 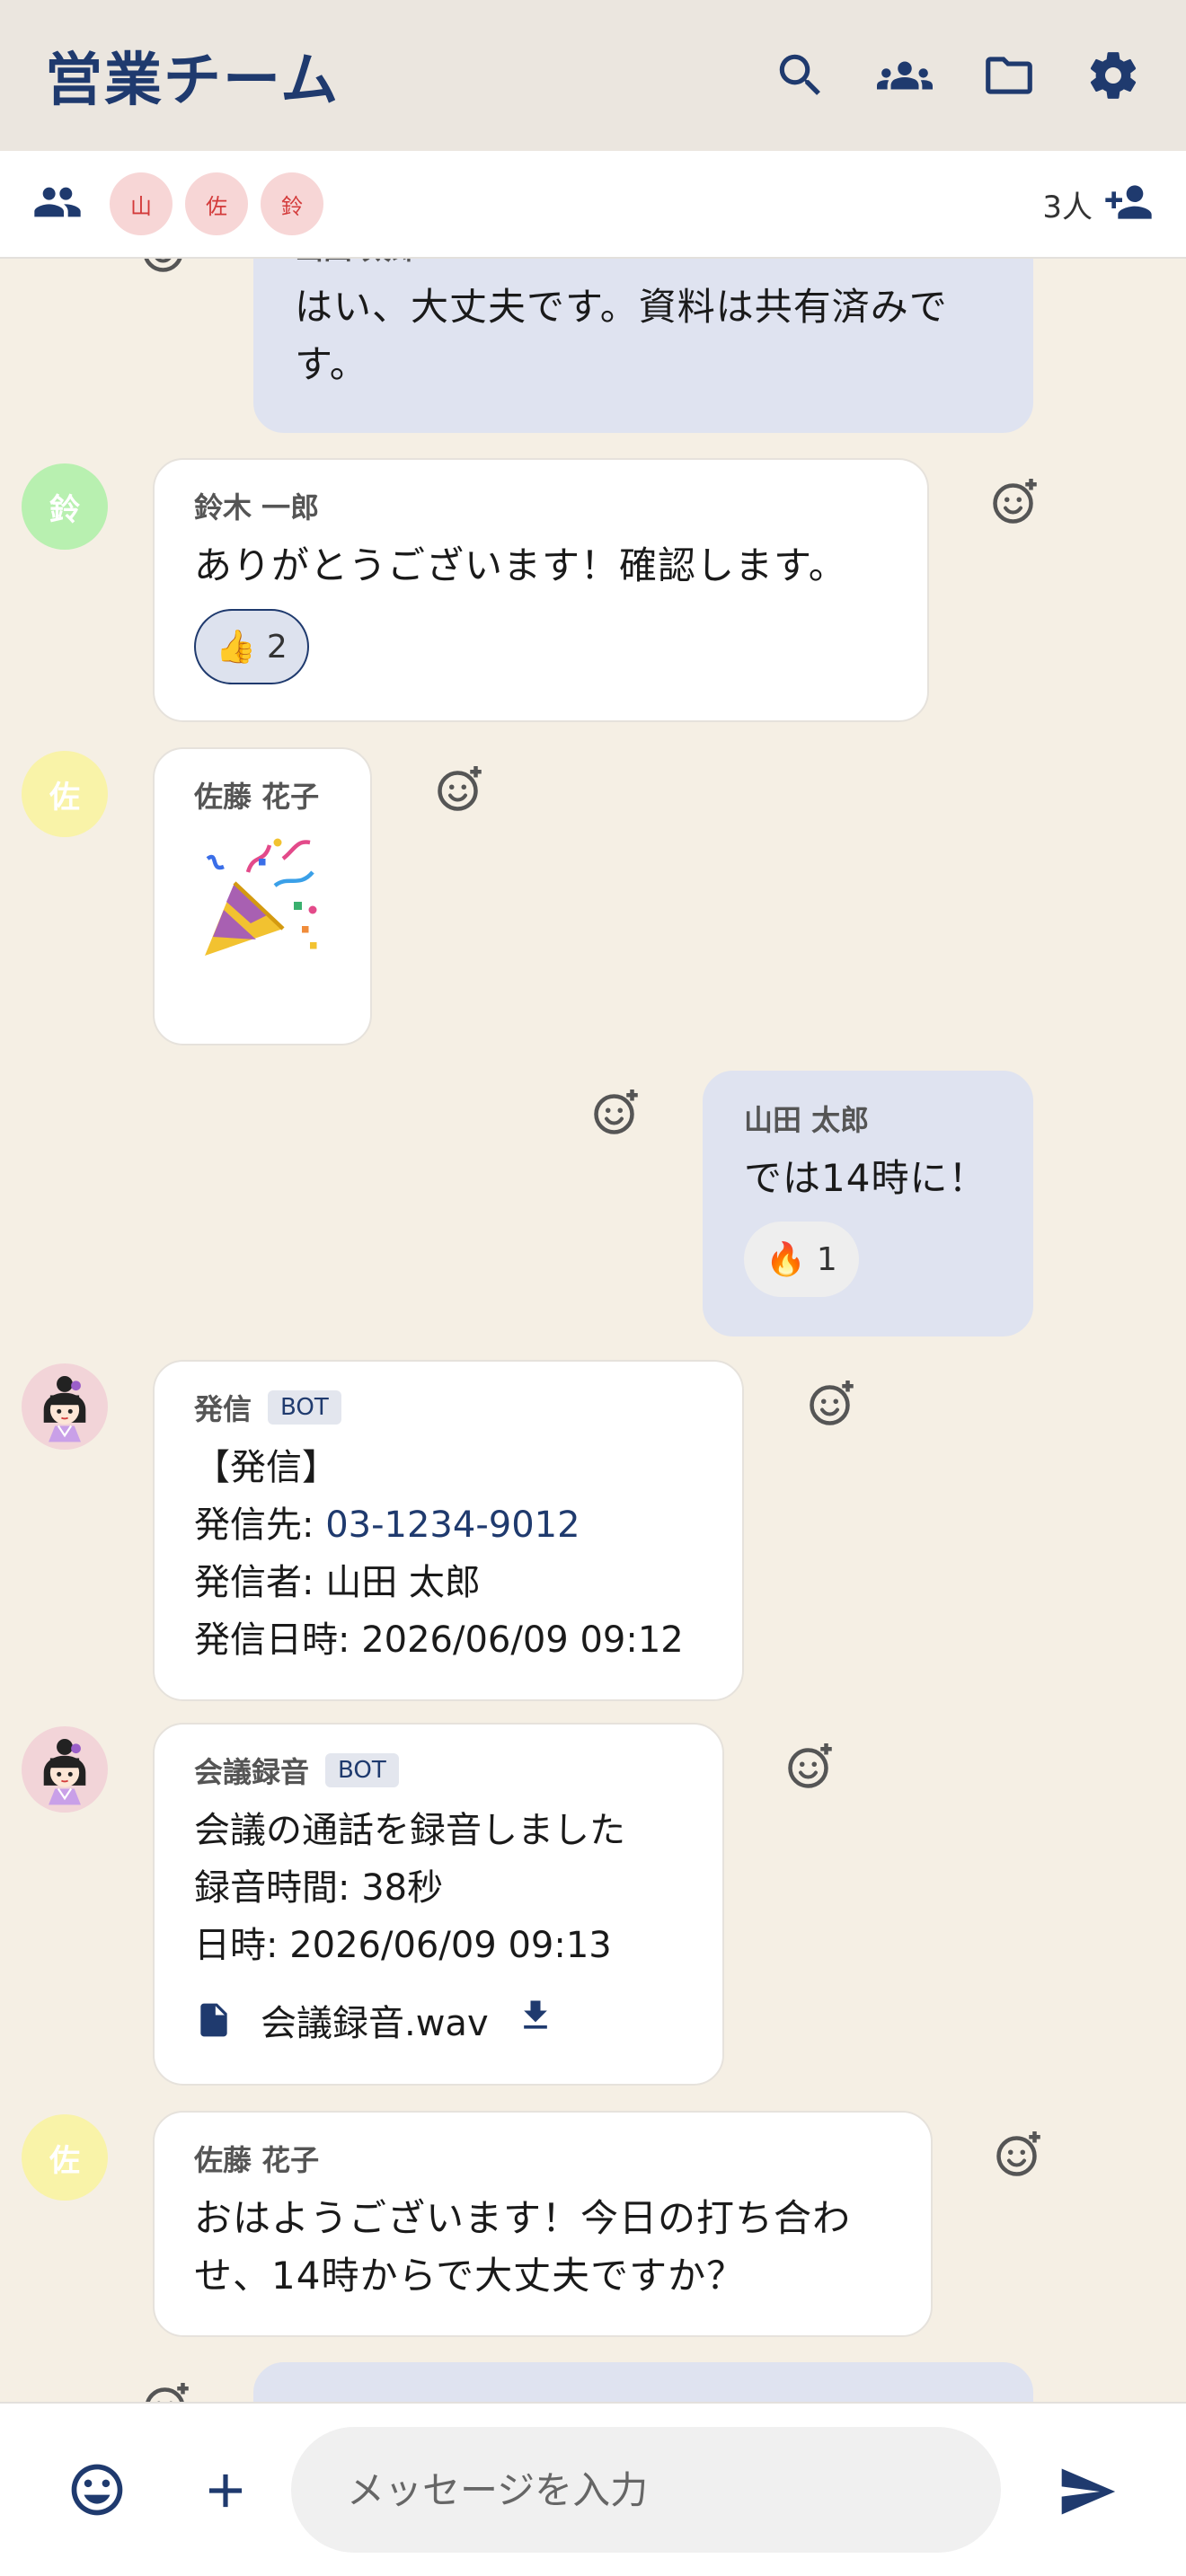 What do you see at coordinates (439, 1640) in the screenshot?
I see `message-line: 発信日時: 2026/06/09 09:12` at bounding box center [439, 1640].